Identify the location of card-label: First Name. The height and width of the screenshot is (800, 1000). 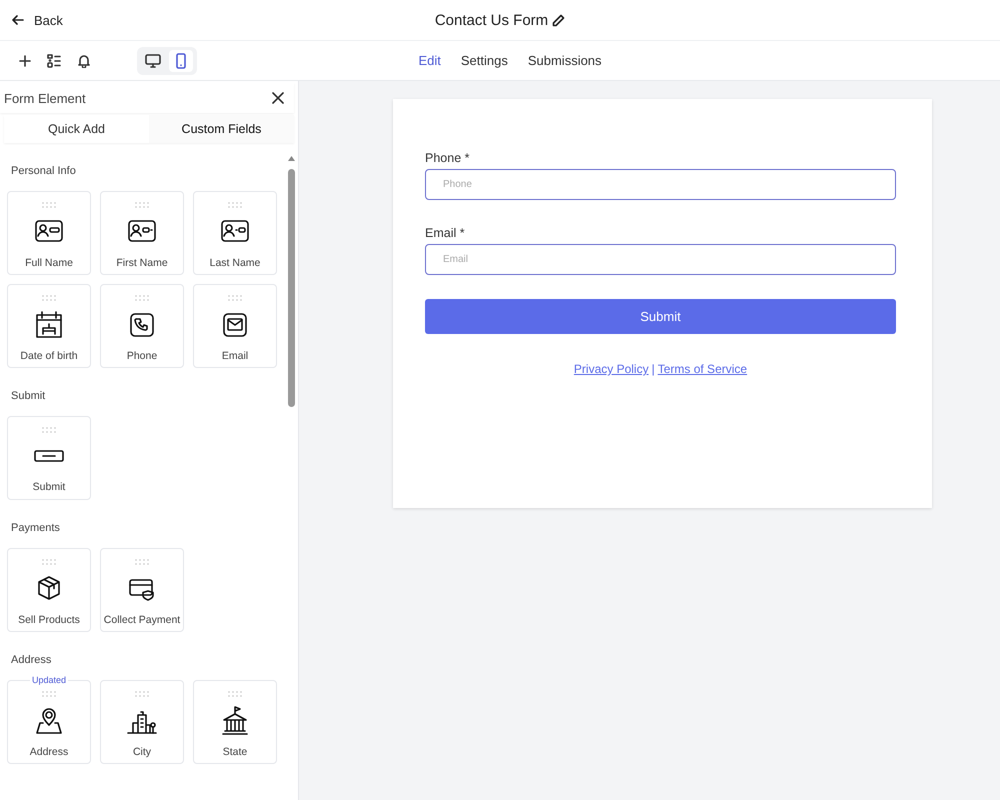
(142, 263).